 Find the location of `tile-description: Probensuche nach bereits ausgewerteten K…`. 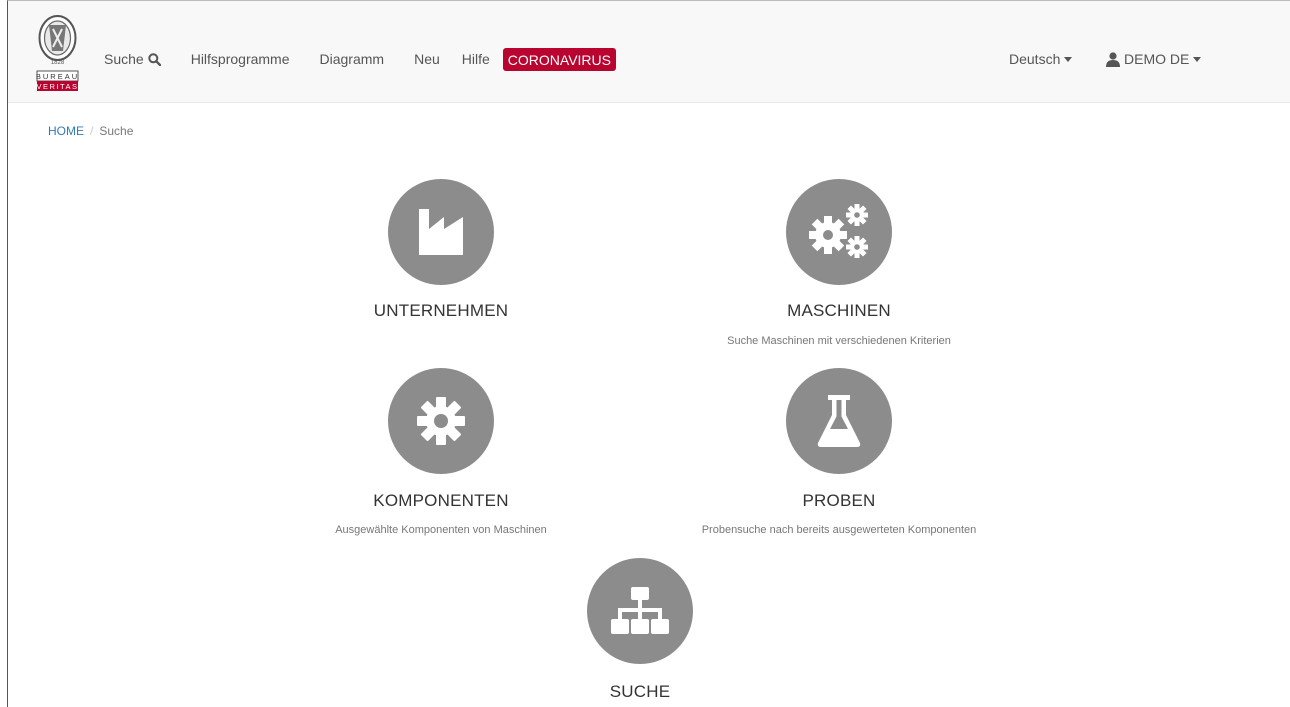

tile-description: Probensuche nach bereits ausgewerteten K… is located at coordinates (839, 530).